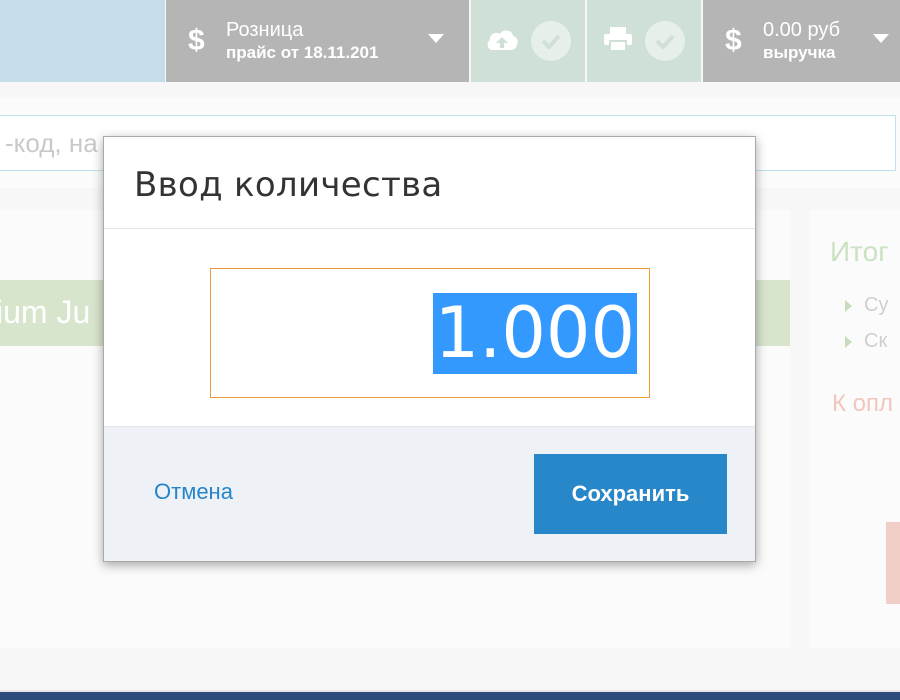 This screenshot has width=900, height=700. I want to click on to-pay-label: К опл, so click(862, 403).